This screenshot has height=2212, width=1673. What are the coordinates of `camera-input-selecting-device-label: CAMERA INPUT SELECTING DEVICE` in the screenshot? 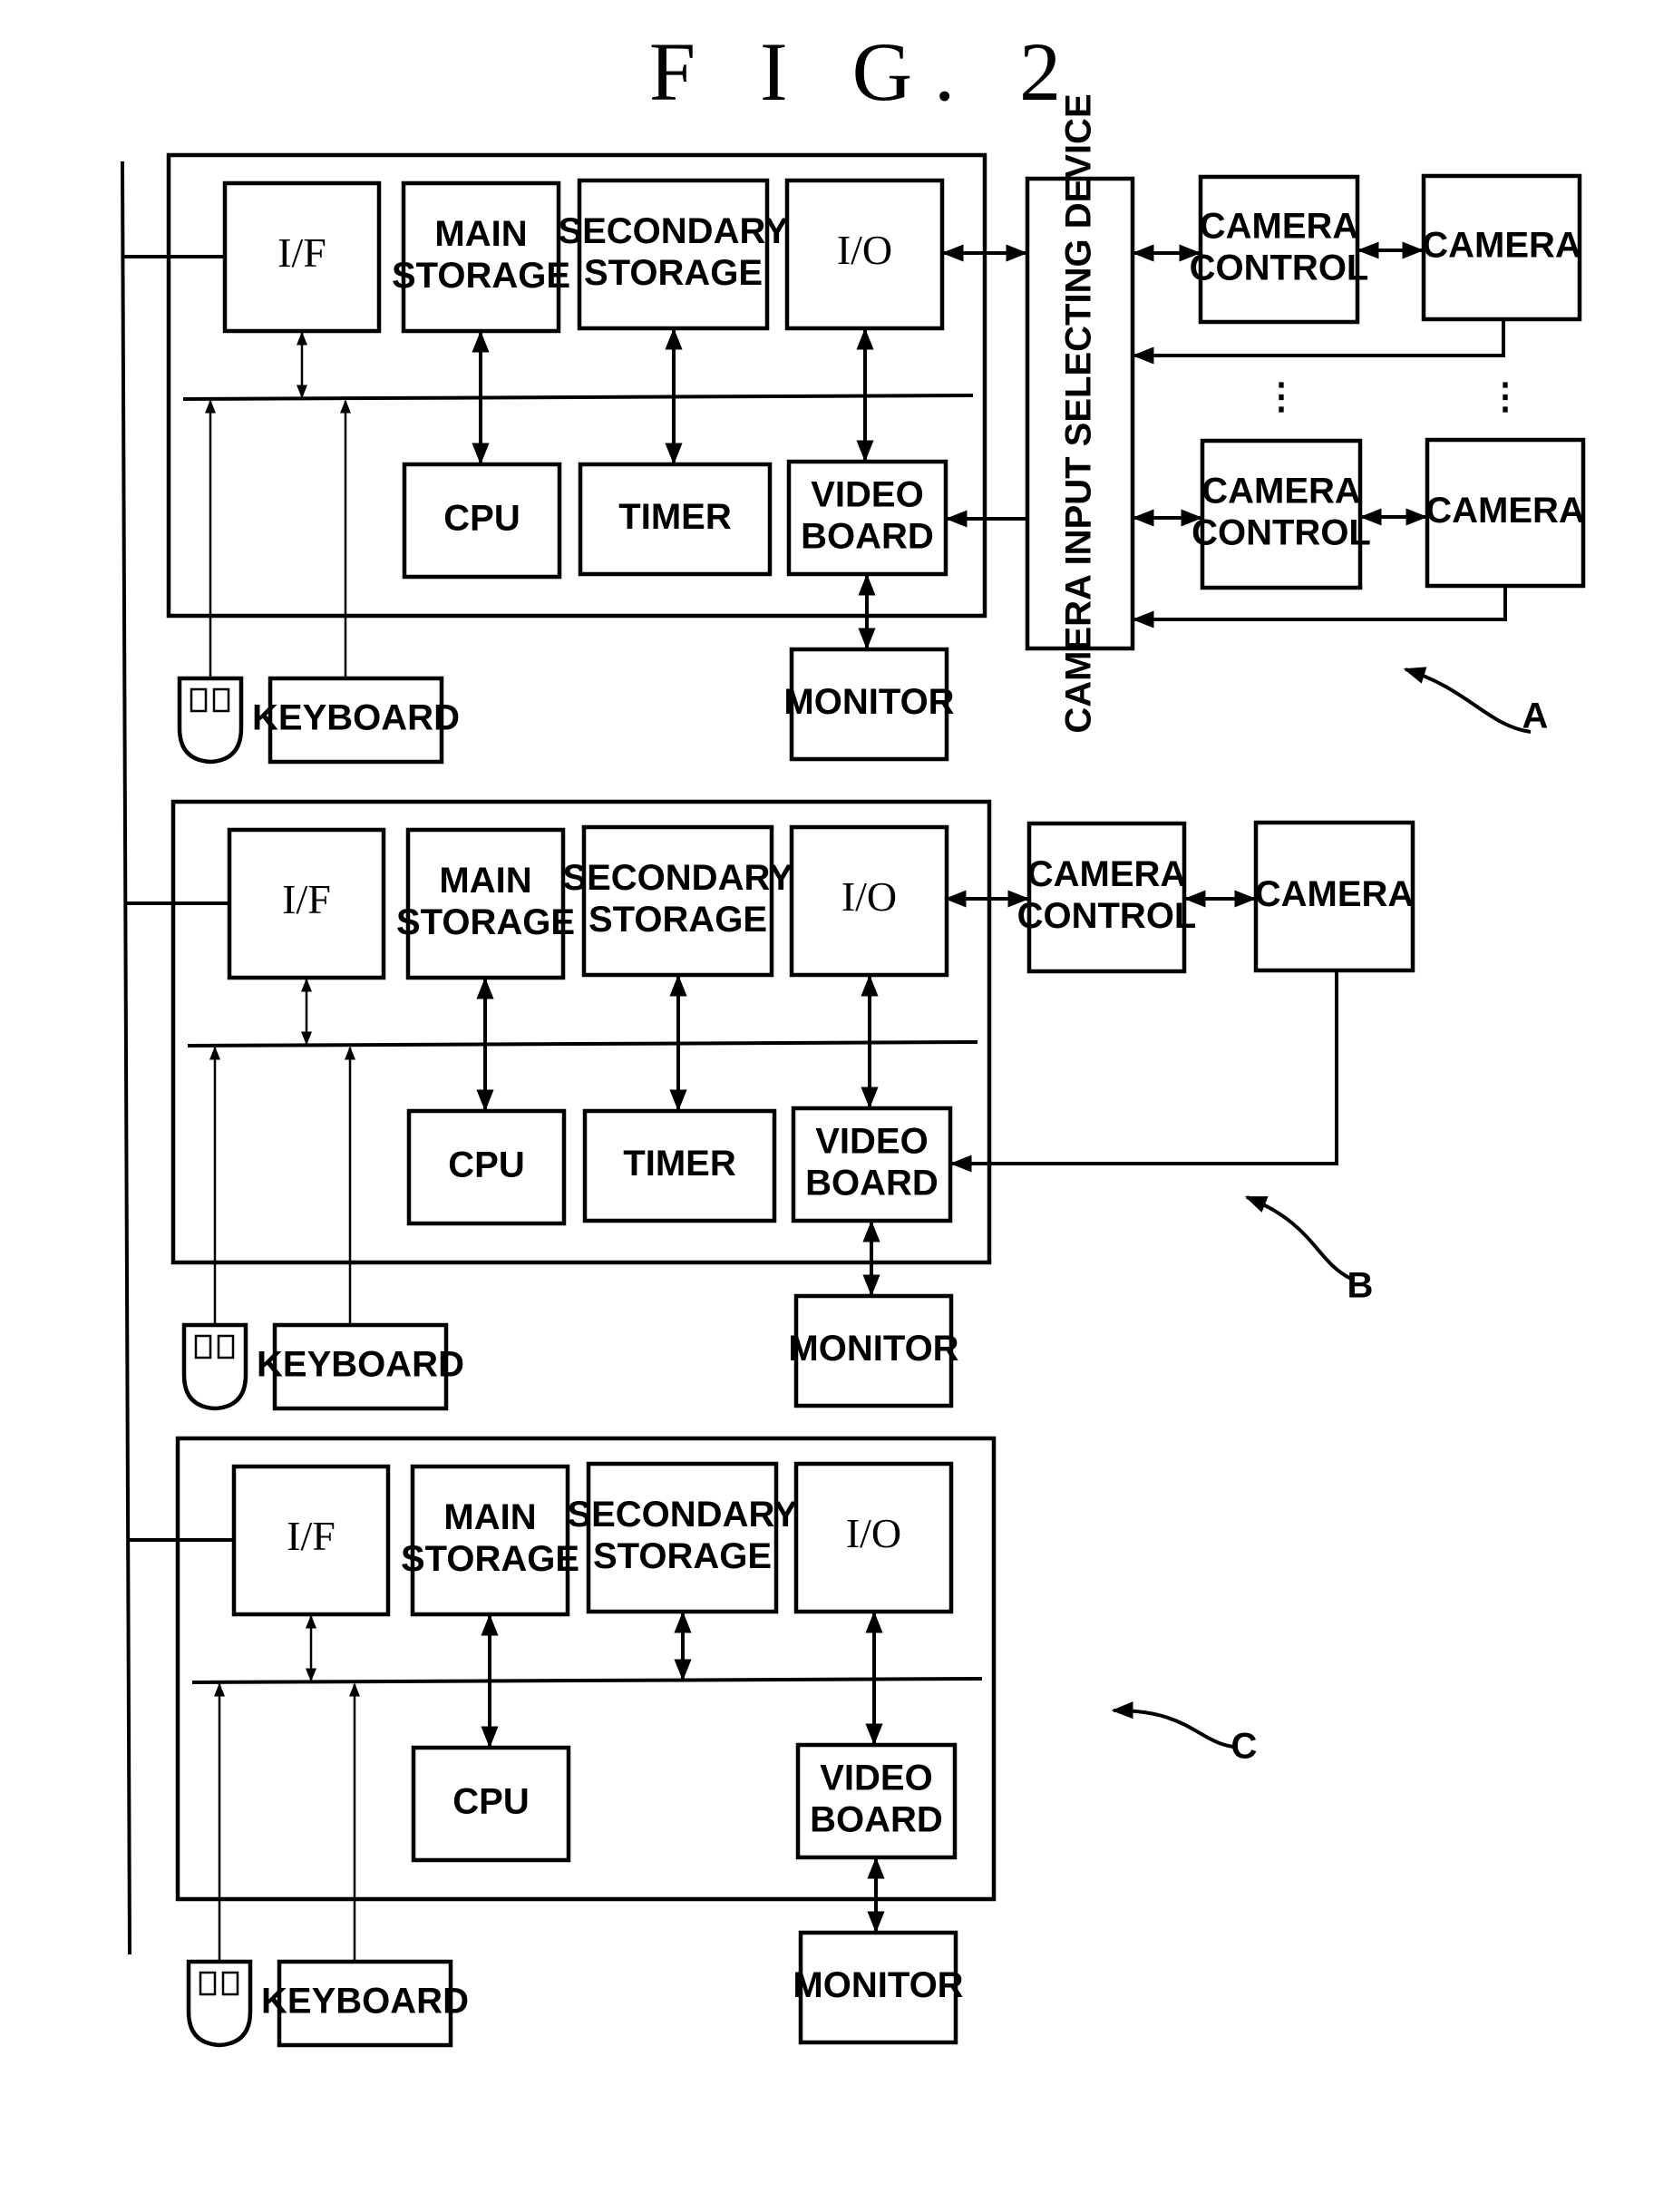 It's located at (1079, 413).